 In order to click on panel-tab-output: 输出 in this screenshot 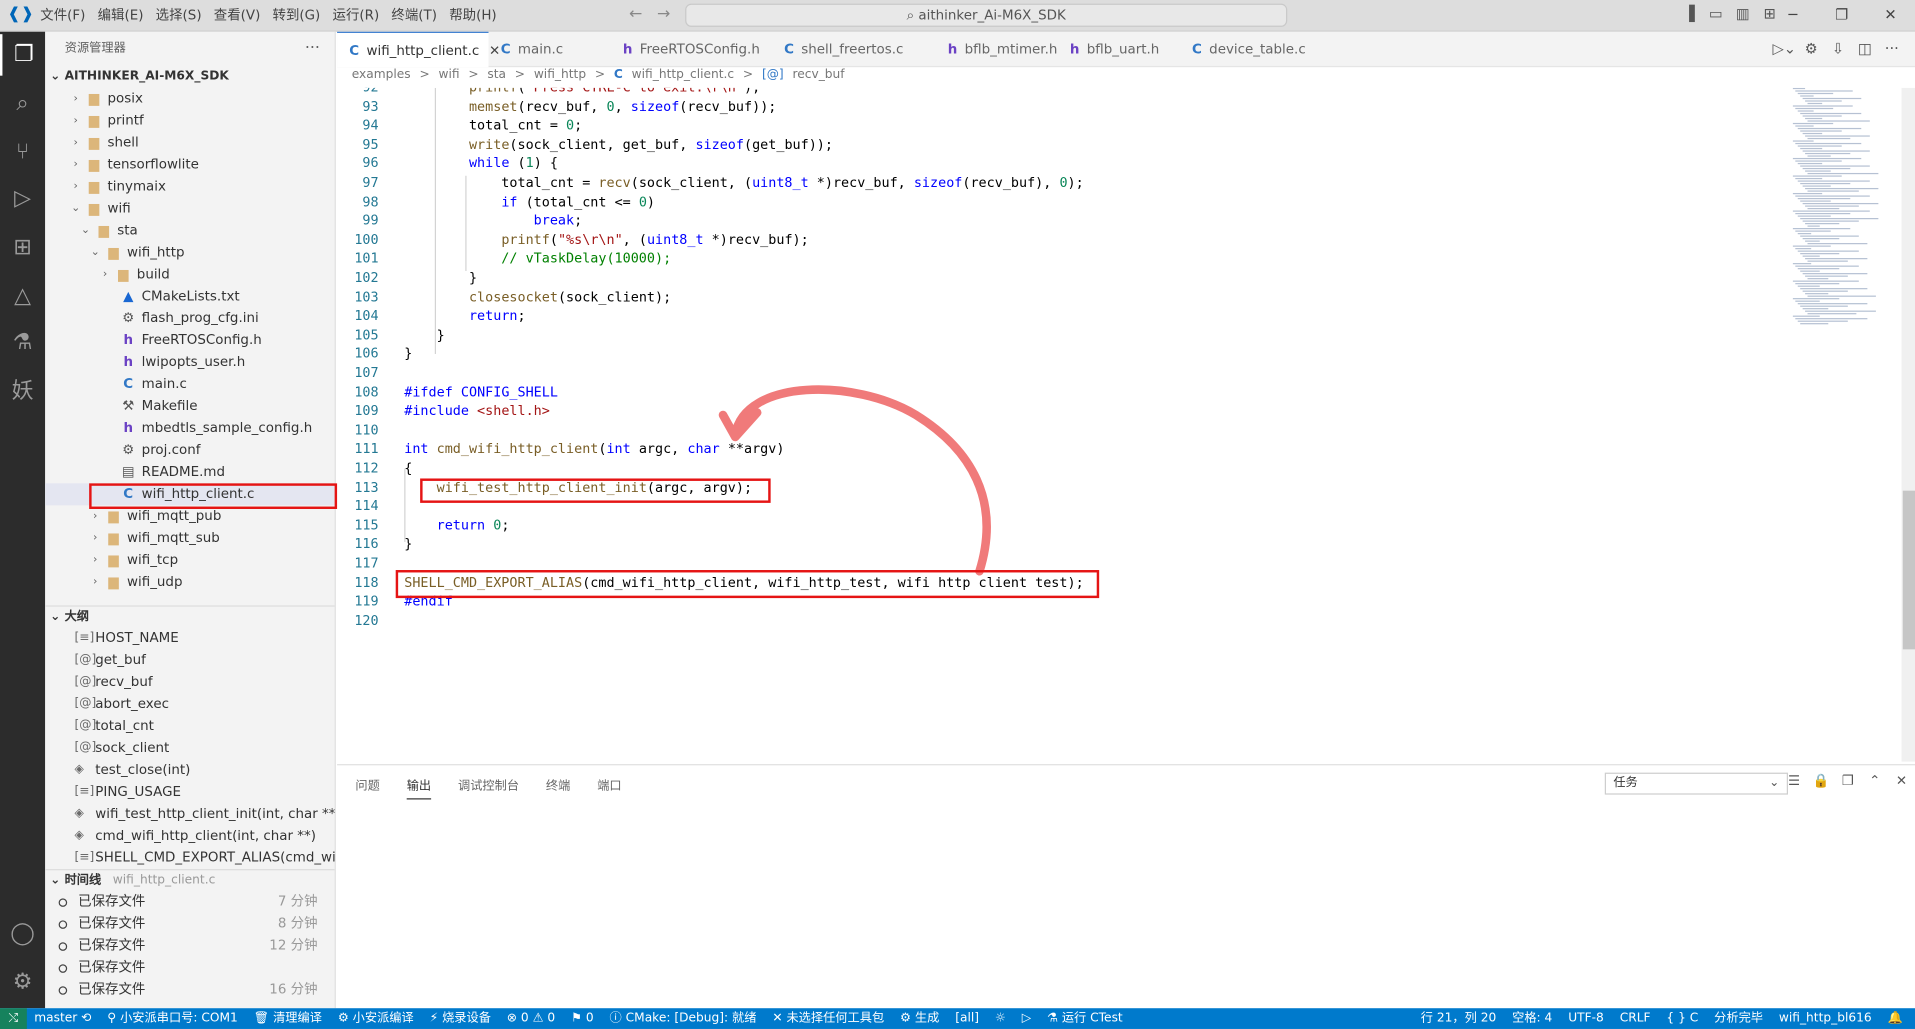, I will do `click(419, 787)`.